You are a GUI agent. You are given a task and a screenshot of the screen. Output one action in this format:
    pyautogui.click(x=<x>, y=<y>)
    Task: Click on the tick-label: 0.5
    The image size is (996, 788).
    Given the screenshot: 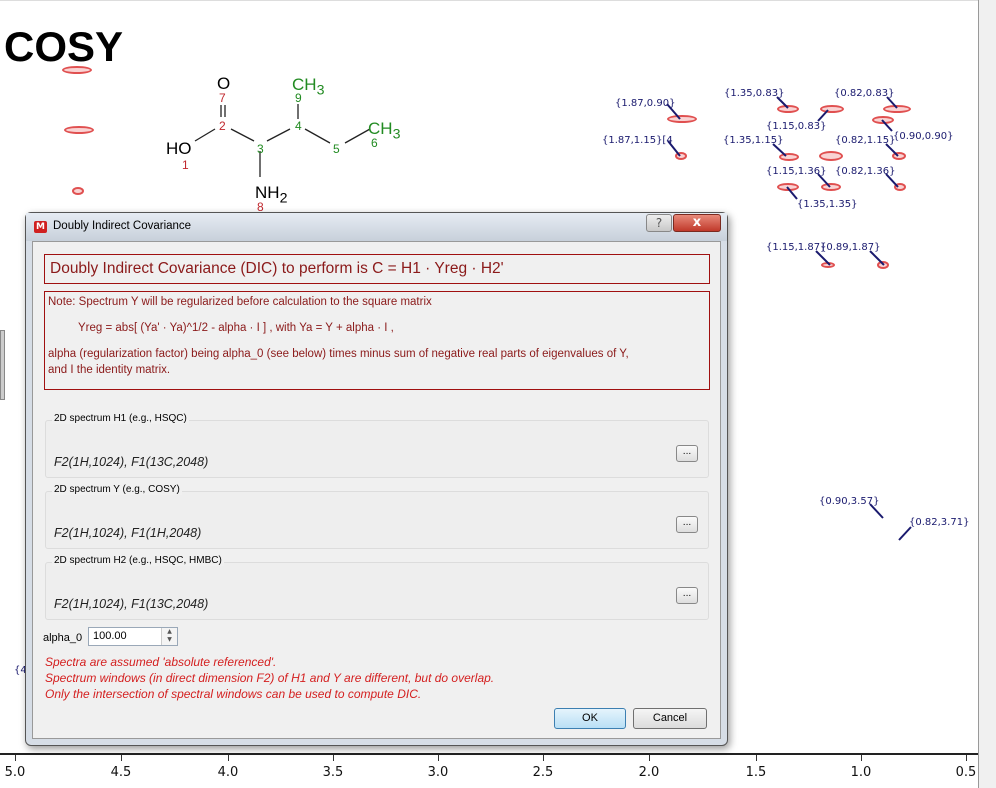 What is the action you would take?
    pyautogui.click(x=966, y=772)
    